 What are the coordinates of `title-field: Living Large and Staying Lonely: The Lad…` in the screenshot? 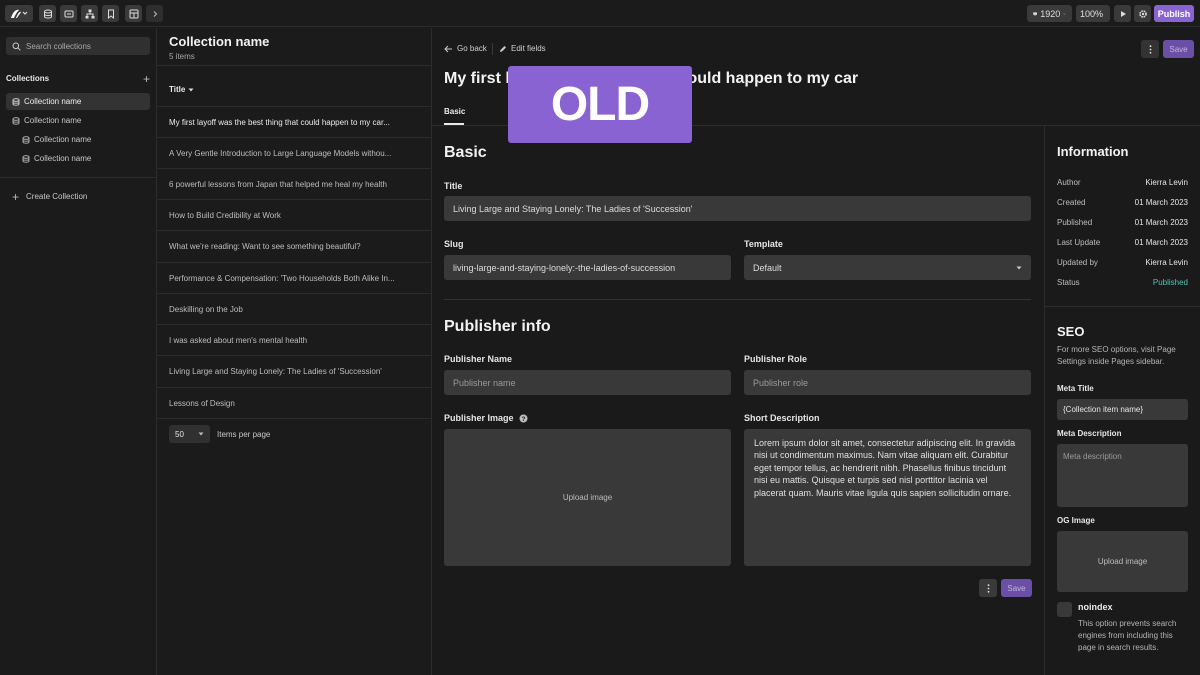 It's located at (737, 208).